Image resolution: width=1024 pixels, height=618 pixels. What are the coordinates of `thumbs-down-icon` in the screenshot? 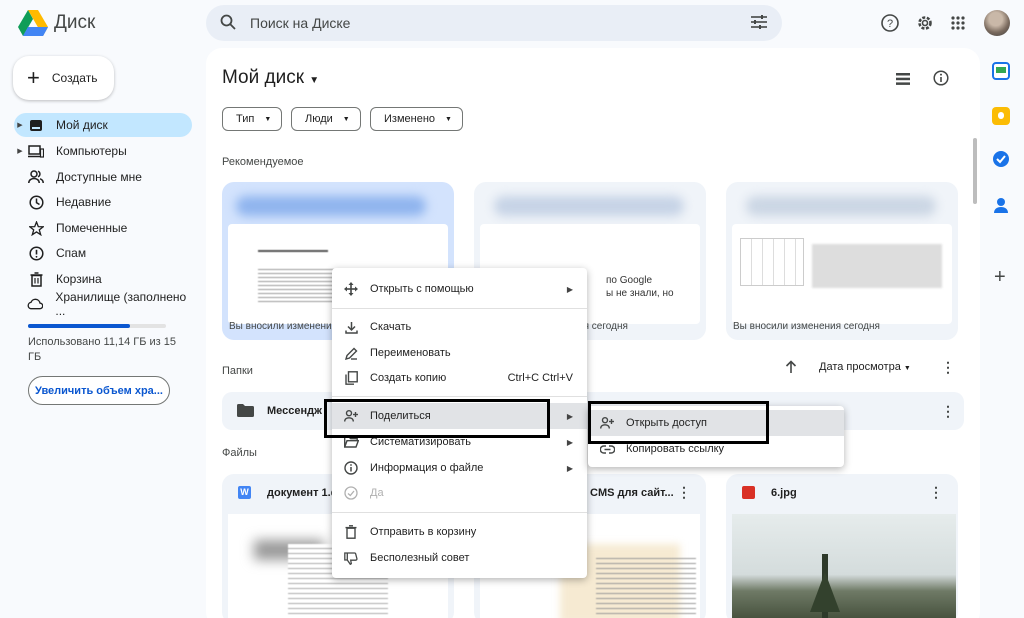 It's located at (351, 558).